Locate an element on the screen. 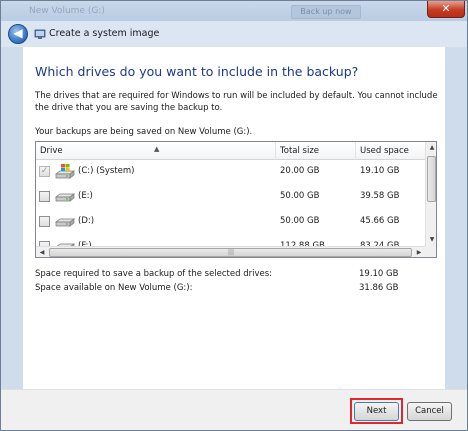  next-button: Next is located at coordinates (376, 411).